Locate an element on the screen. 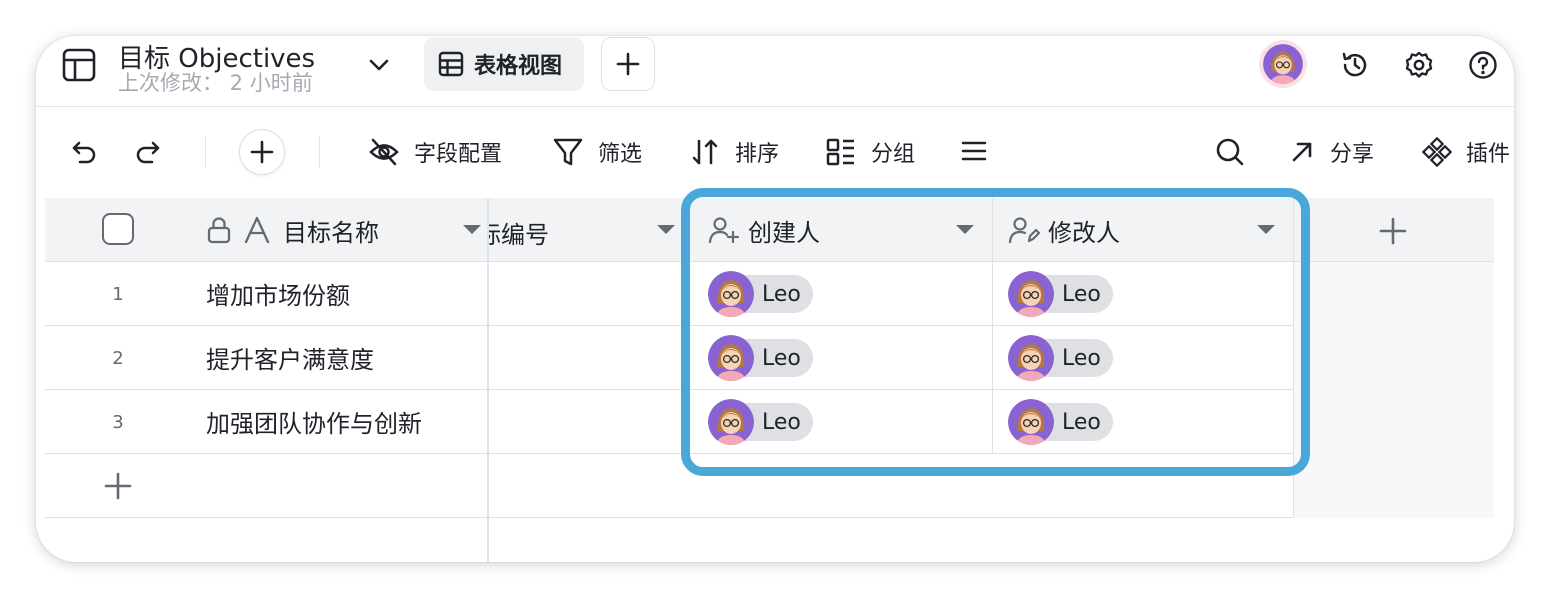  group-button: 分组 is located at coordinates (870, 152).